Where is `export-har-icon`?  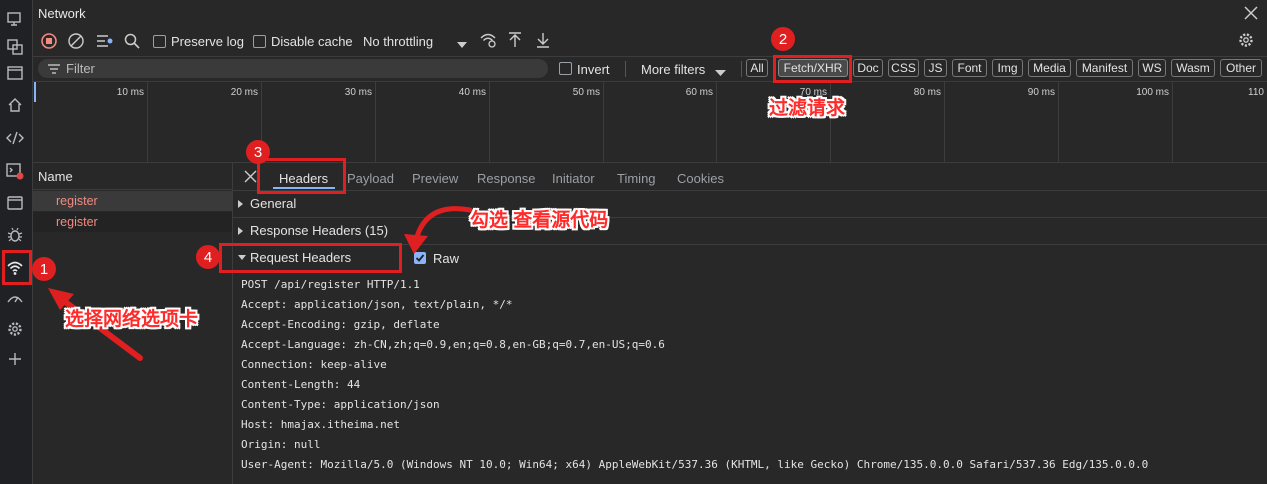
export-har-icon is located at coordinates (543, 41).